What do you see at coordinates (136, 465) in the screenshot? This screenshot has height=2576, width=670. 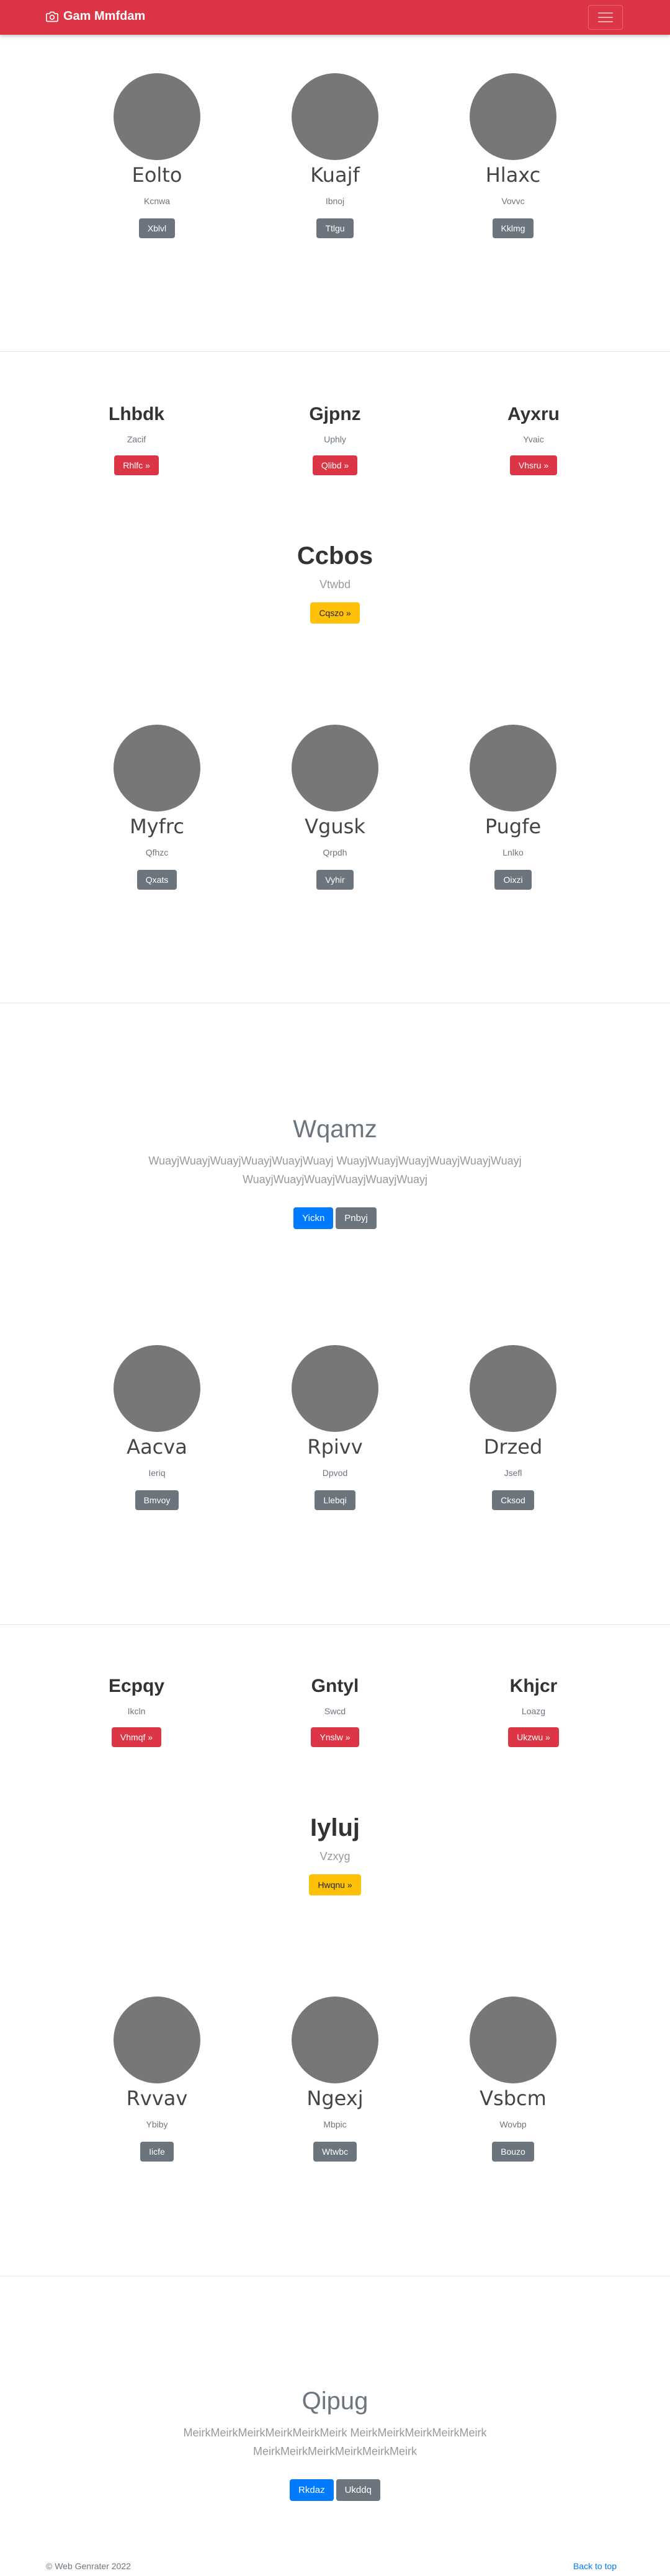 I see `feature-button: Rhlfc »` at bounding box center [136, 465].